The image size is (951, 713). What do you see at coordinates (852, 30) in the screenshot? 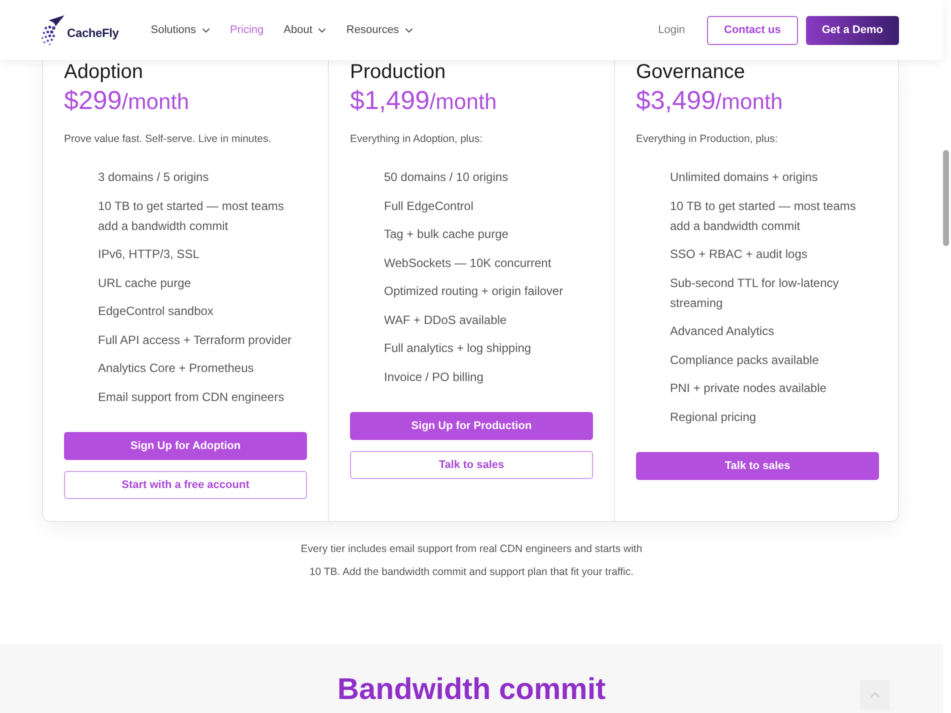
I see `primary-button: Get a Demo` at bounding box center [852, 30].